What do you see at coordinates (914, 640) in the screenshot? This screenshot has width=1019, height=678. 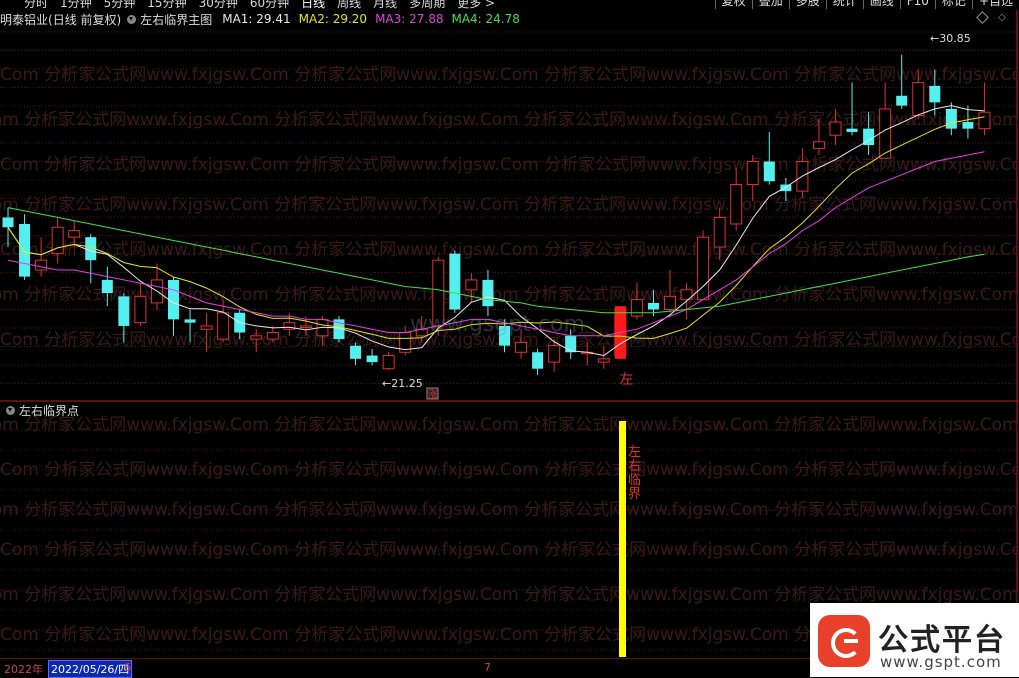 I see `brand-logo: 公式平台 www.gspt.com` at bounding box center [914, 640].